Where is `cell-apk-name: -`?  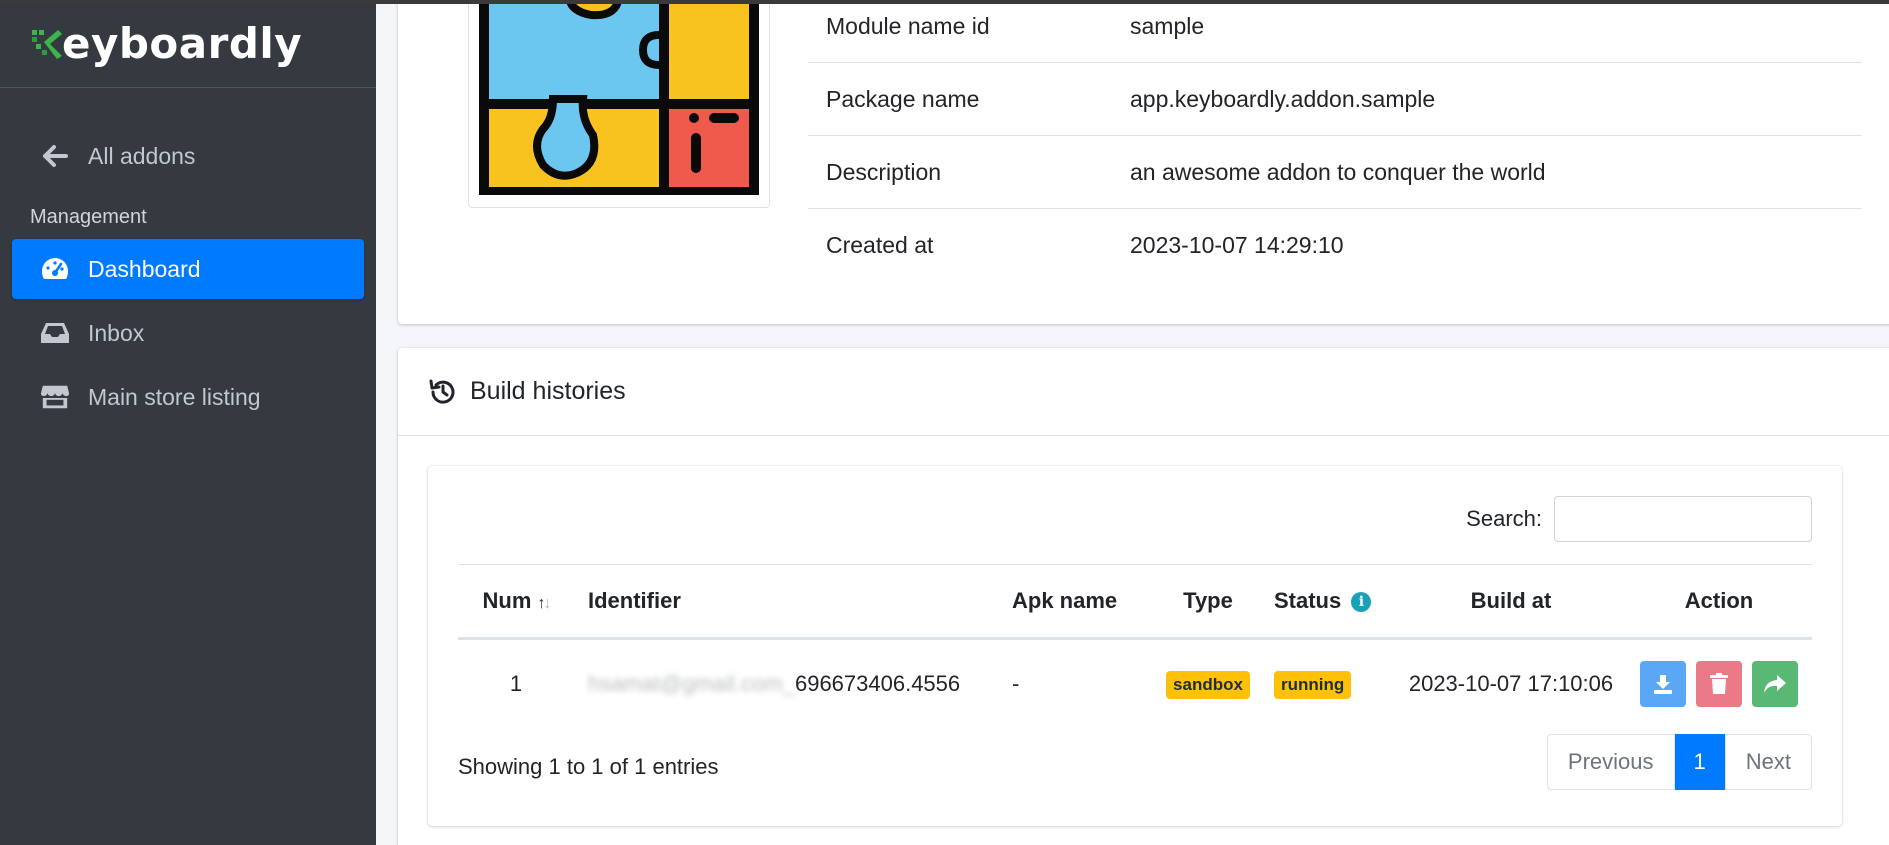
cell-apk-name: - is located at coordinates (1016, 684).